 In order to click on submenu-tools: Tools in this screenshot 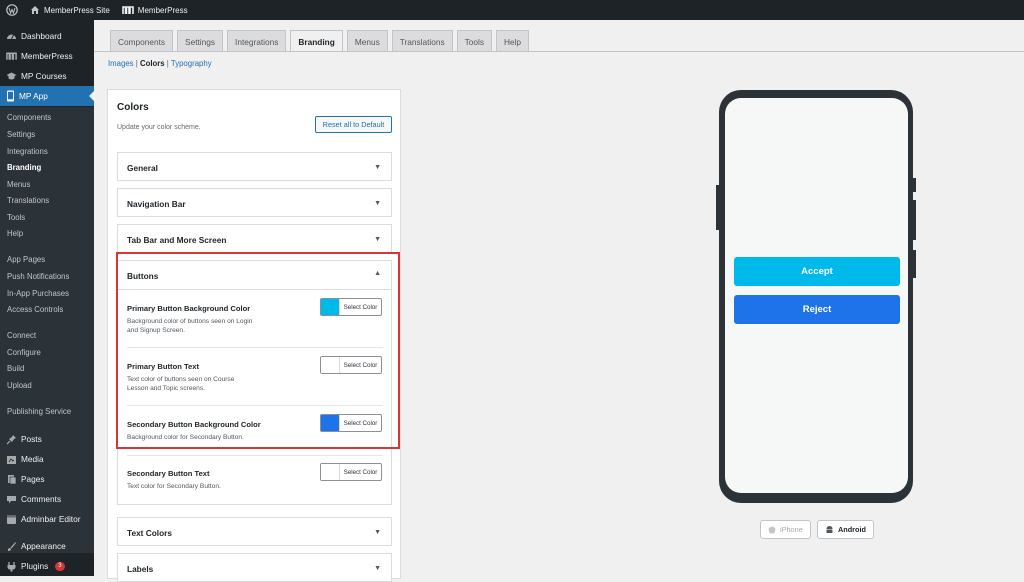, I will do `click(16, 217)`.